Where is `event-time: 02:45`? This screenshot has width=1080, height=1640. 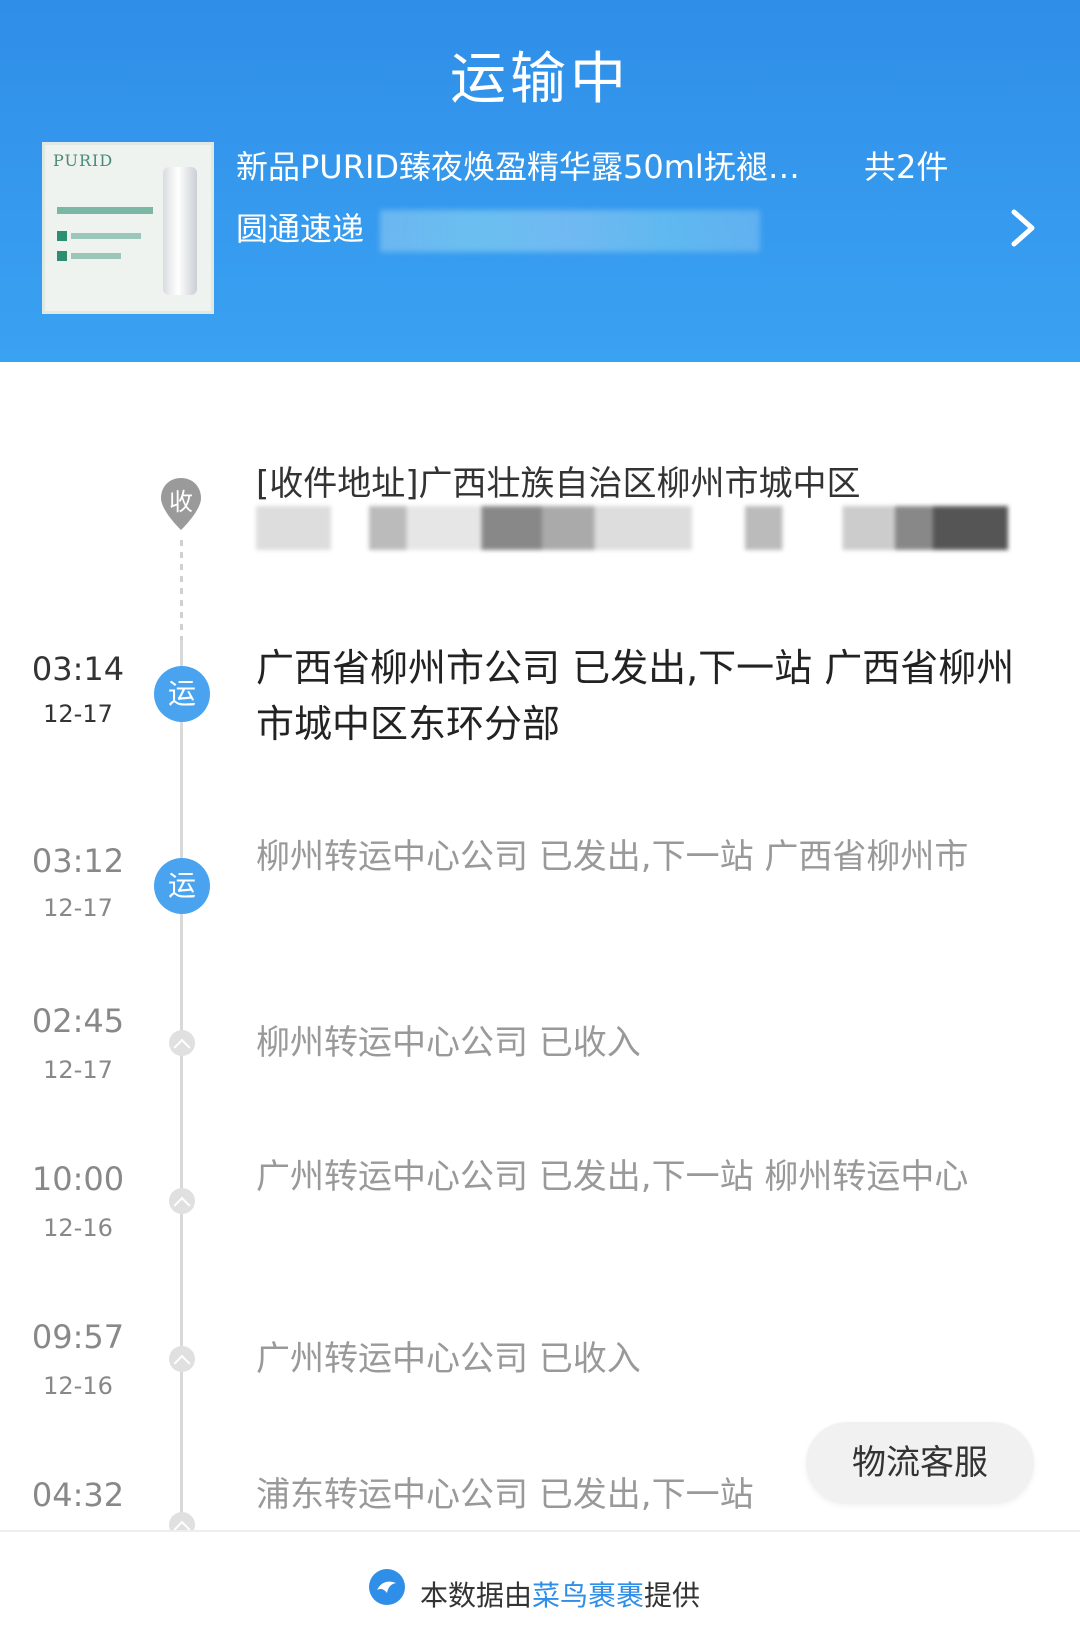
event-time: 02:45 is located at coordinates (78, 1021).